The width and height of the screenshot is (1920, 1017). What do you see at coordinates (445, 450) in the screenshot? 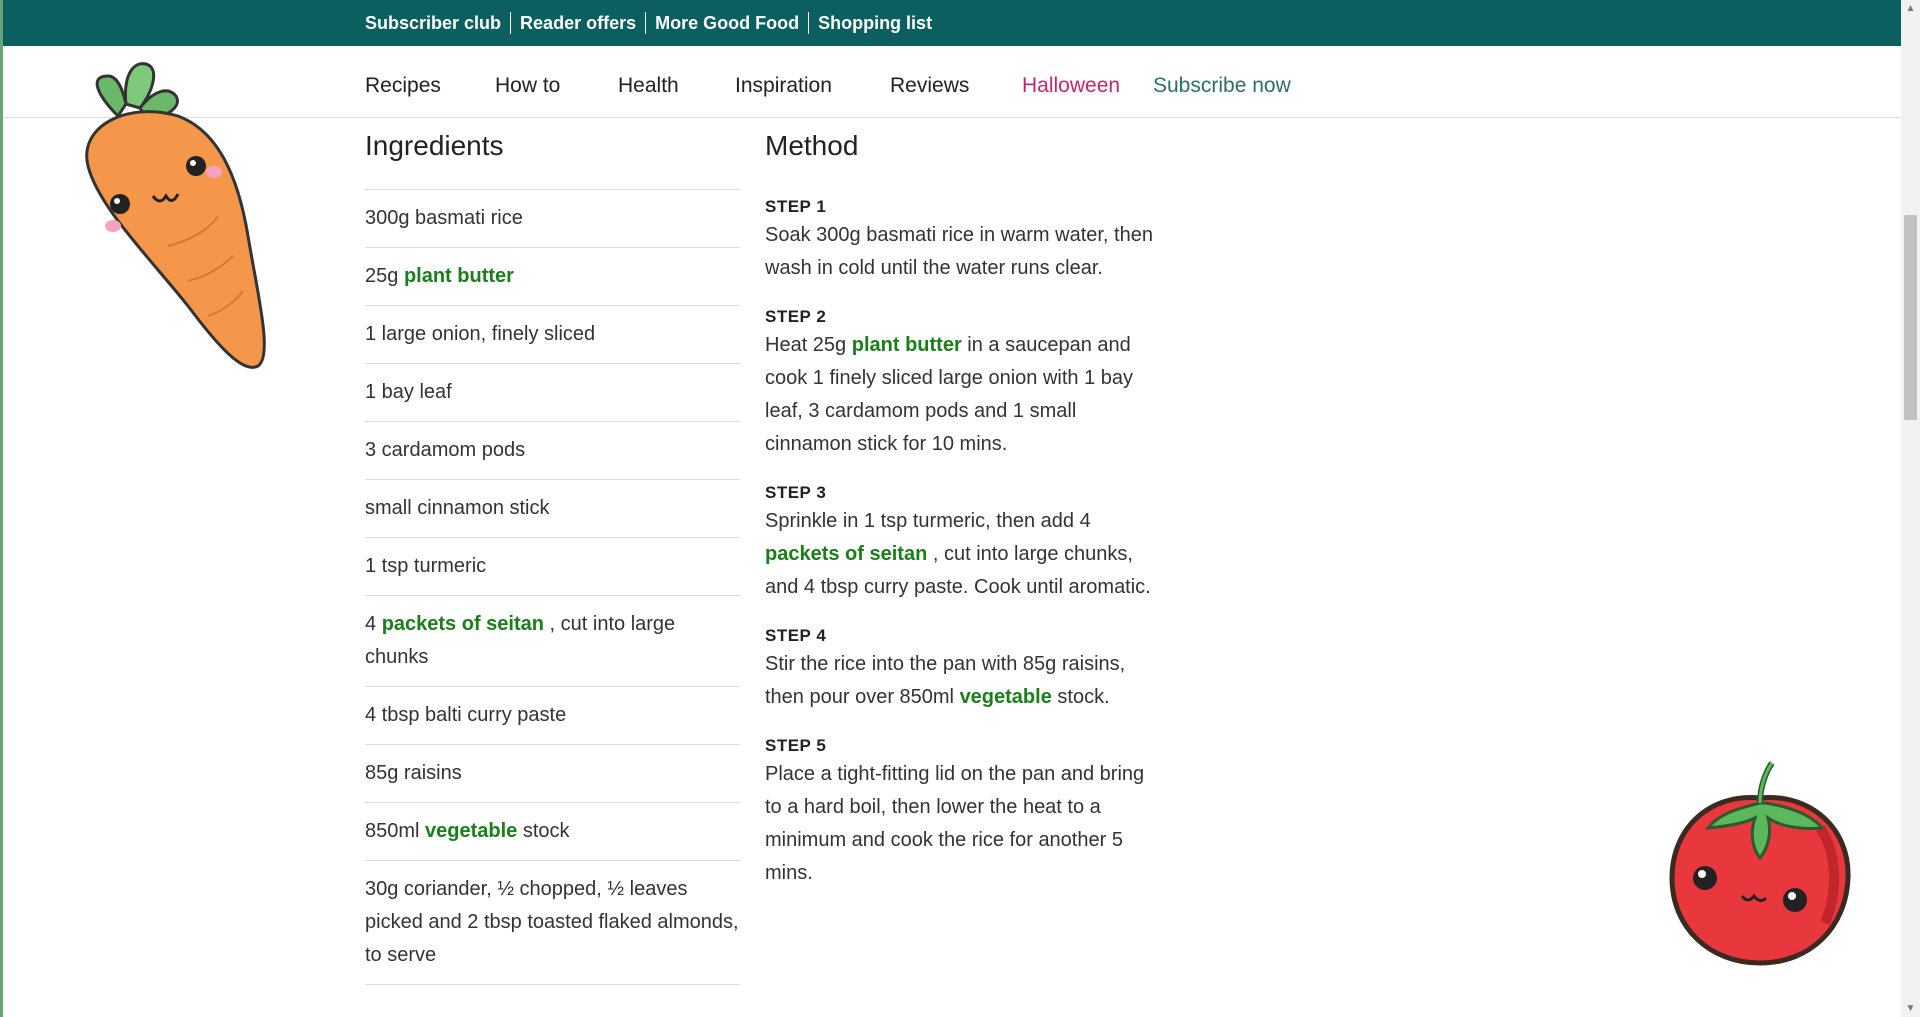
I see `ingredient-text: 3 cardamom pods` at bounding box center [445, 450].